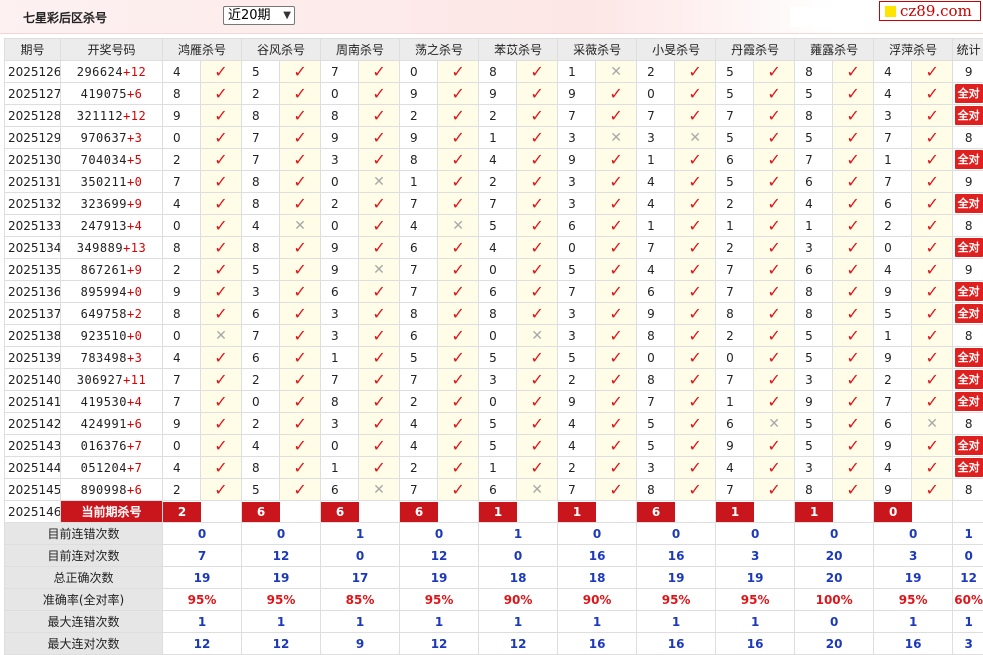 This screenshot has height=655, width=983. I want to click on kill-pick-cell: 6, so click(261, 314).